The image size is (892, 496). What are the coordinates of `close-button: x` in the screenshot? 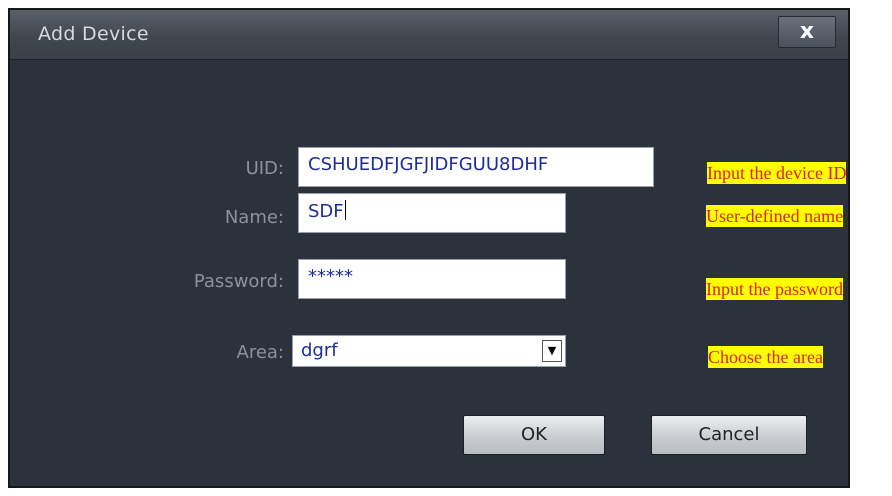 It's located at (807, 32).